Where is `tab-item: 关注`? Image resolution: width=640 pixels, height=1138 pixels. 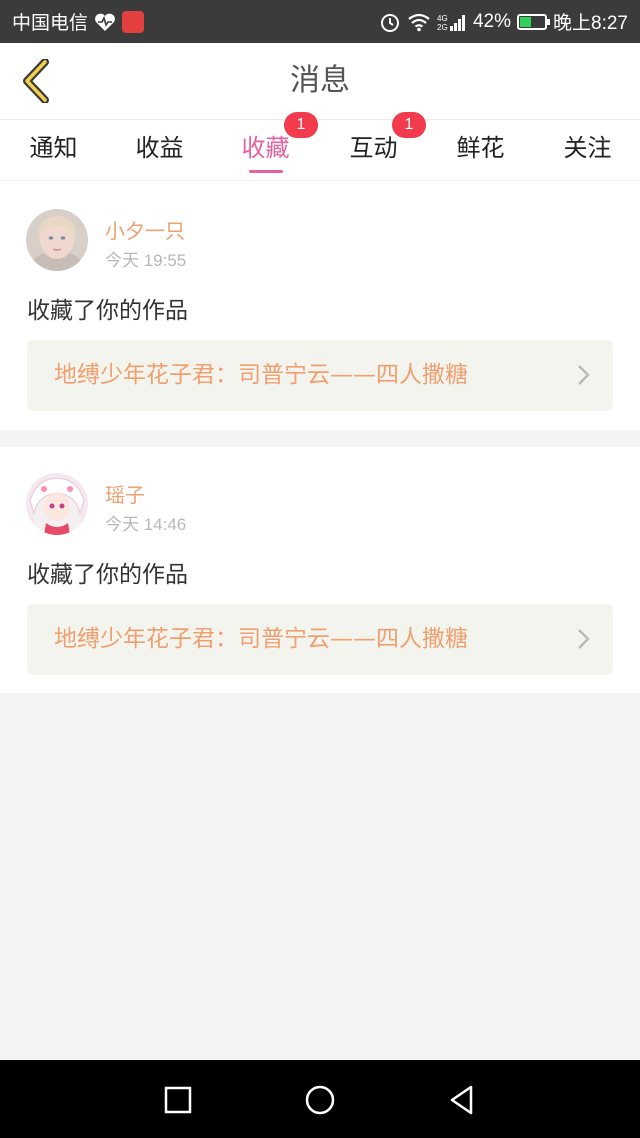 tab-item: 关注 is located at coordinates (587, 150).